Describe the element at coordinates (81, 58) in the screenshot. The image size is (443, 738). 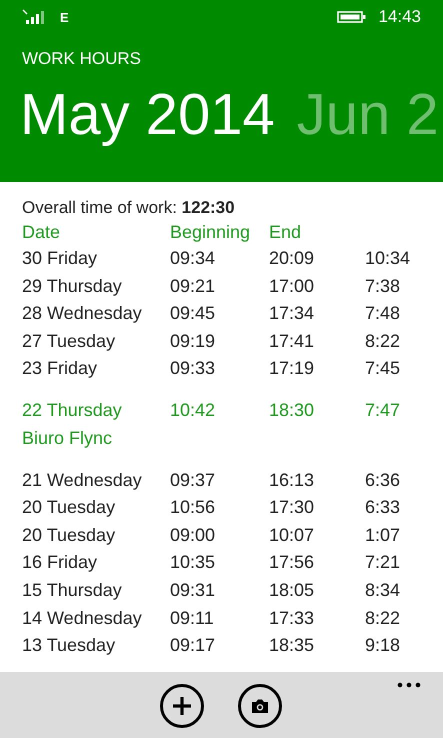
I see `app-title: WORK HOURS` at that location.